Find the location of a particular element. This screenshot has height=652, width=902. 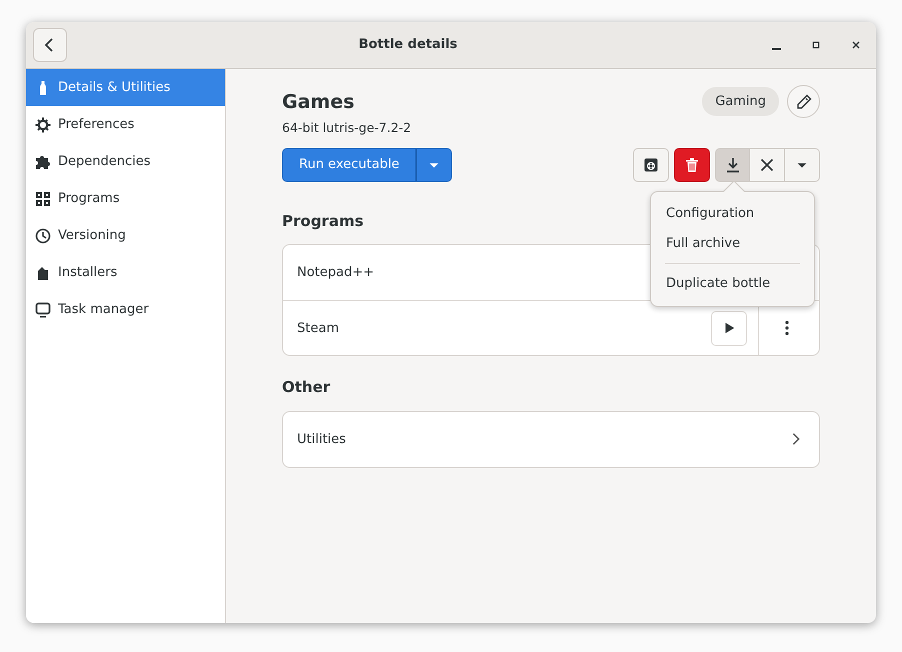

window-title: Bottle details is located at coordinates (408, 45).